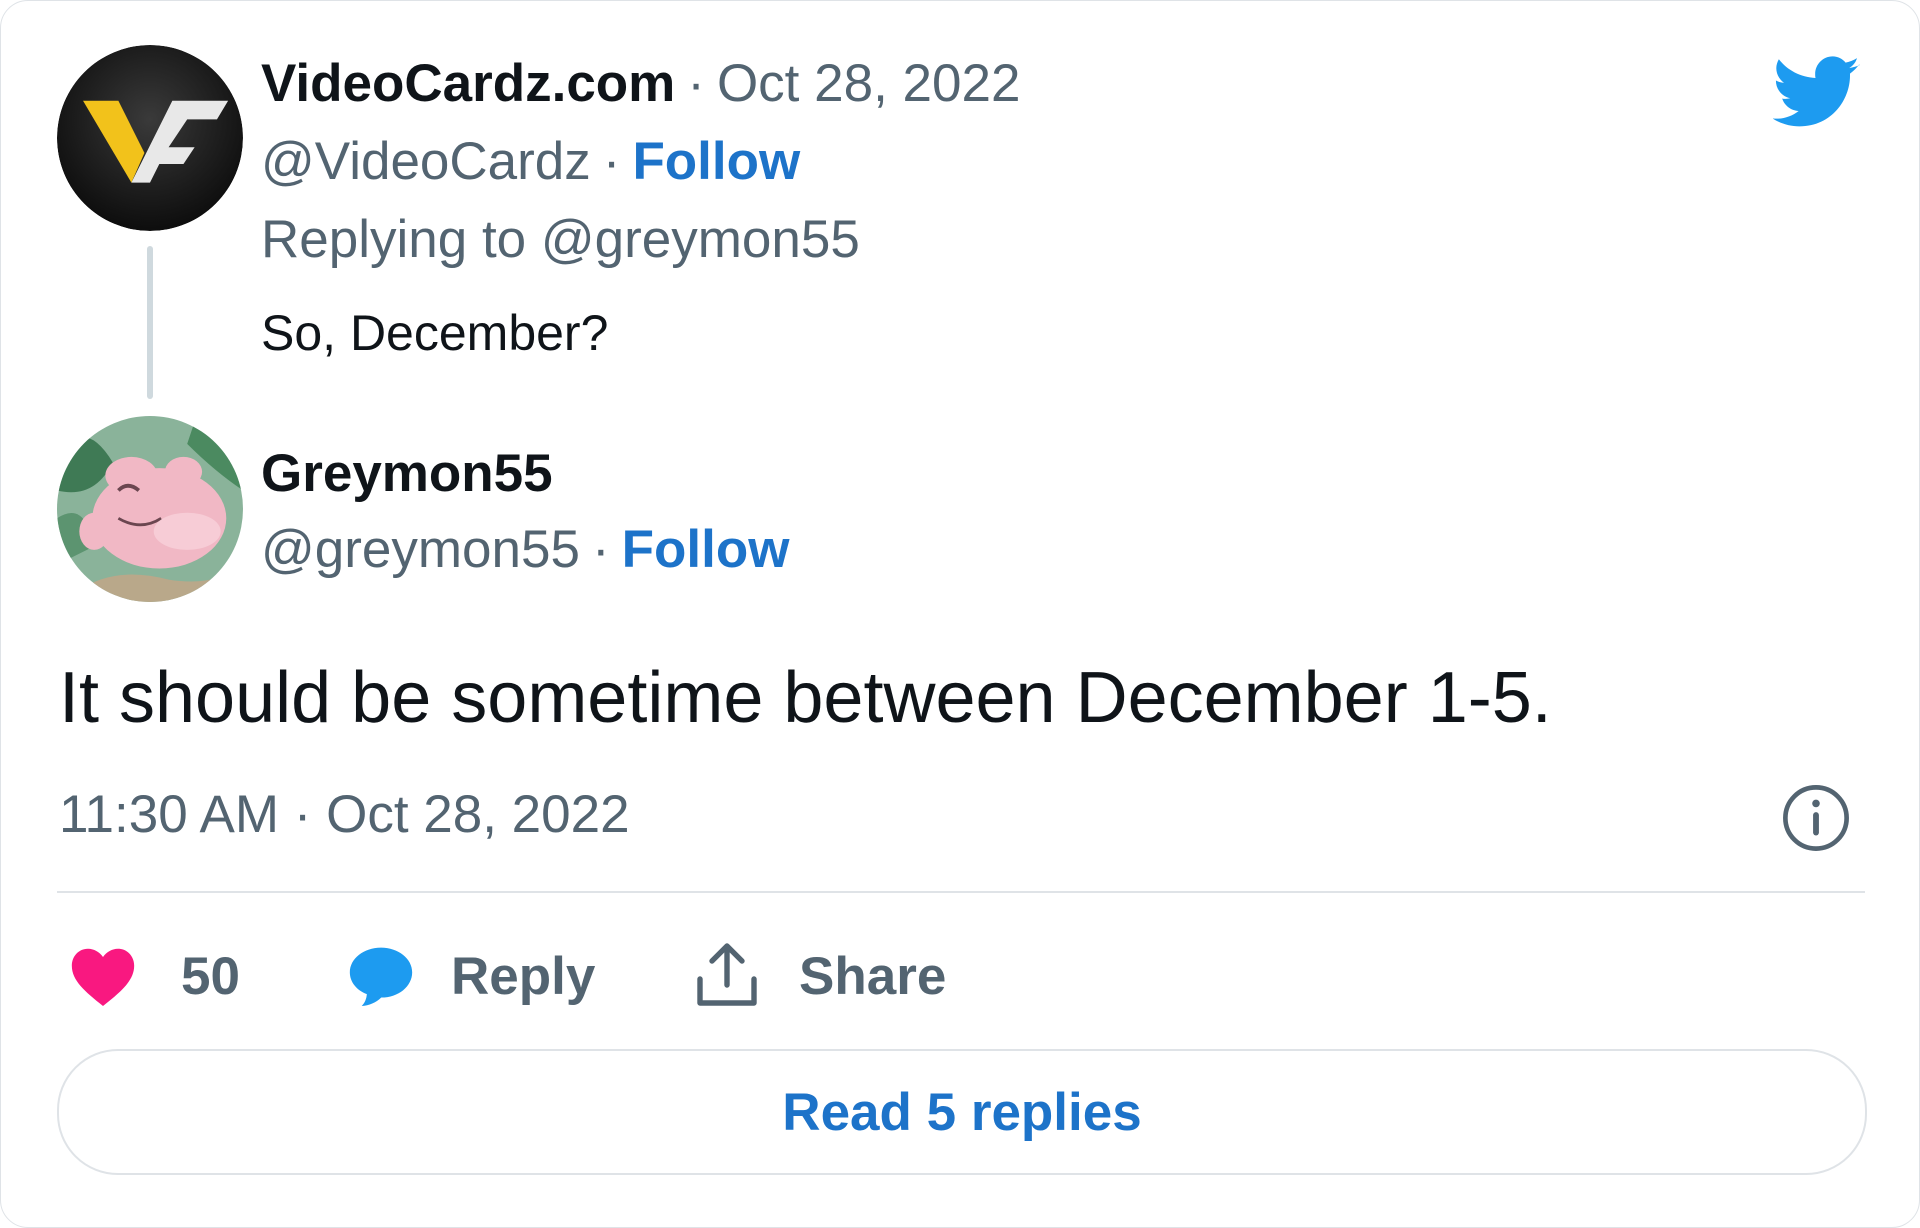 The image size is (1920, 1228). I want to click on reply-author-handle-row: @VideoCardz · Follow, so click(530, 161).